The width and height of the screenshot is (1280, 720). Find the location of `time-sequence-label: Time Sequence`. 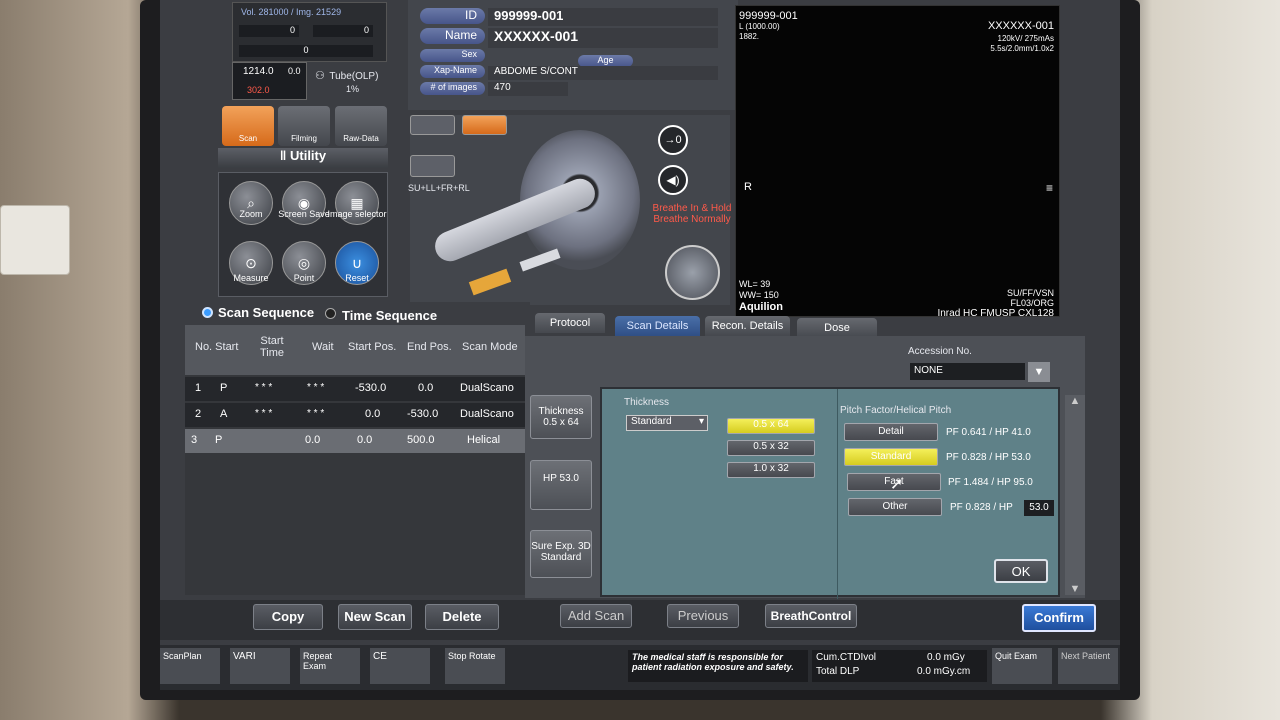

time-sequence-label: Time Sequence is located at coordinates (389, 315).